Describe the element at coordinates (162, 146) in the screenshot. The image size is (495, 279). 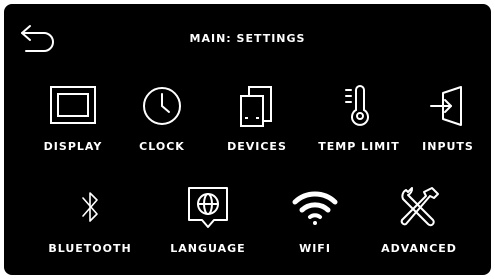
I see `clock-label: CLOCK` at that location.